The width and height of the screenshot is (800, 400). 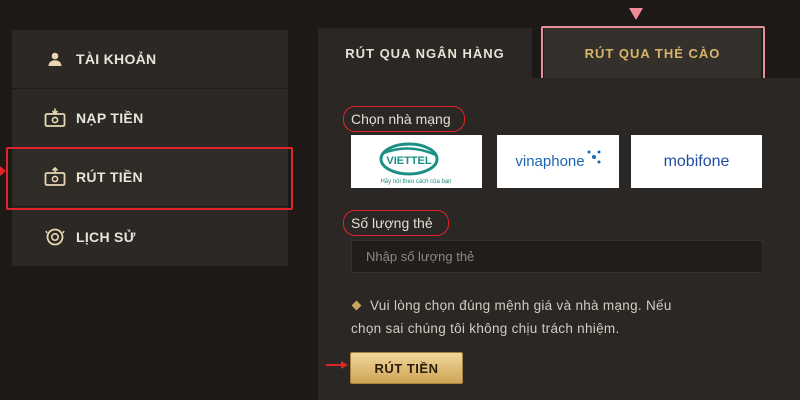 I want to click on network-option-vinaphone: vinaphone, so click(x=558, y=161).